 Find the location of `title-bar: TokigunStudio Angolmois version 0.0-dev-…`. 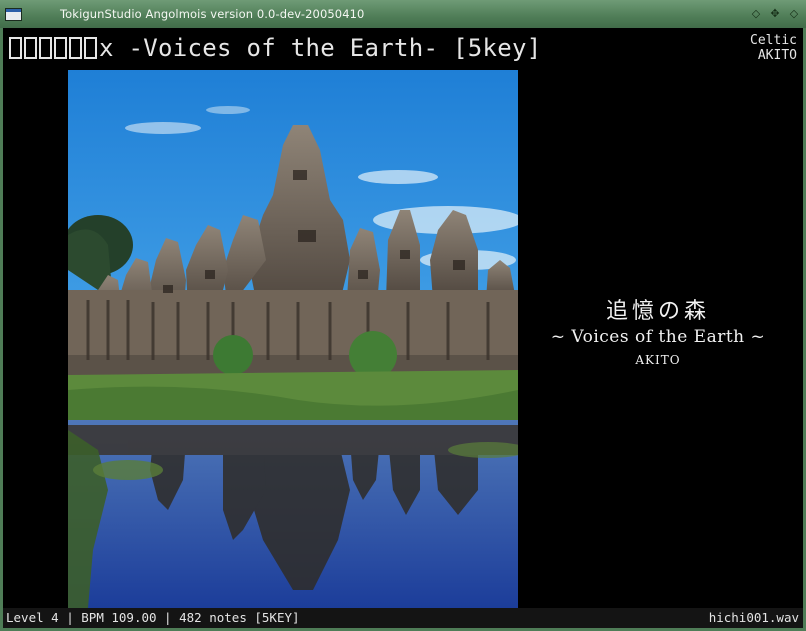

title-bar: TokigunStudio Angolmois version 0.0-dev-… is located at coordinates (403, 14).